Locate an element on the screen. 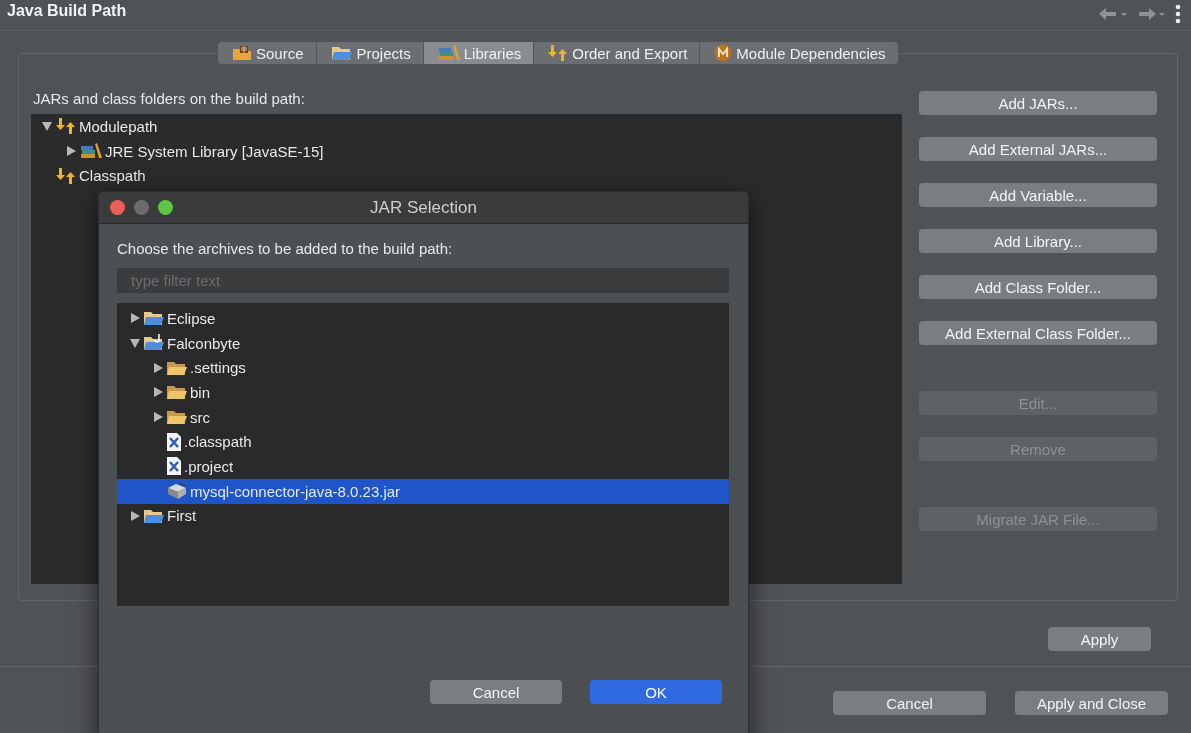 The width and height of the screenshot is (1191, 733). prompt-label: Choose the archives to be added to the build path: is located at coordinates (285, 248).